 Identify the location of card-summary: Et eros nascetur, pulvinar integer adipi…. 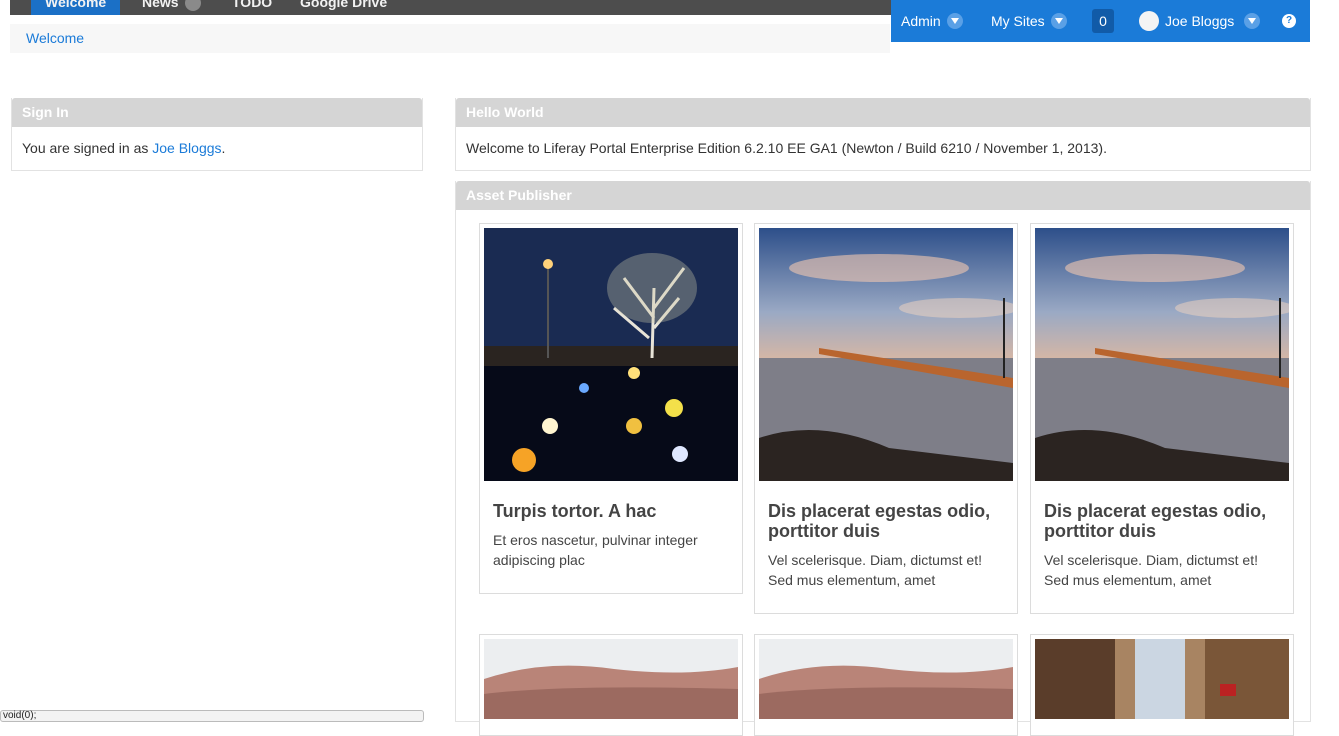
(595, 550).